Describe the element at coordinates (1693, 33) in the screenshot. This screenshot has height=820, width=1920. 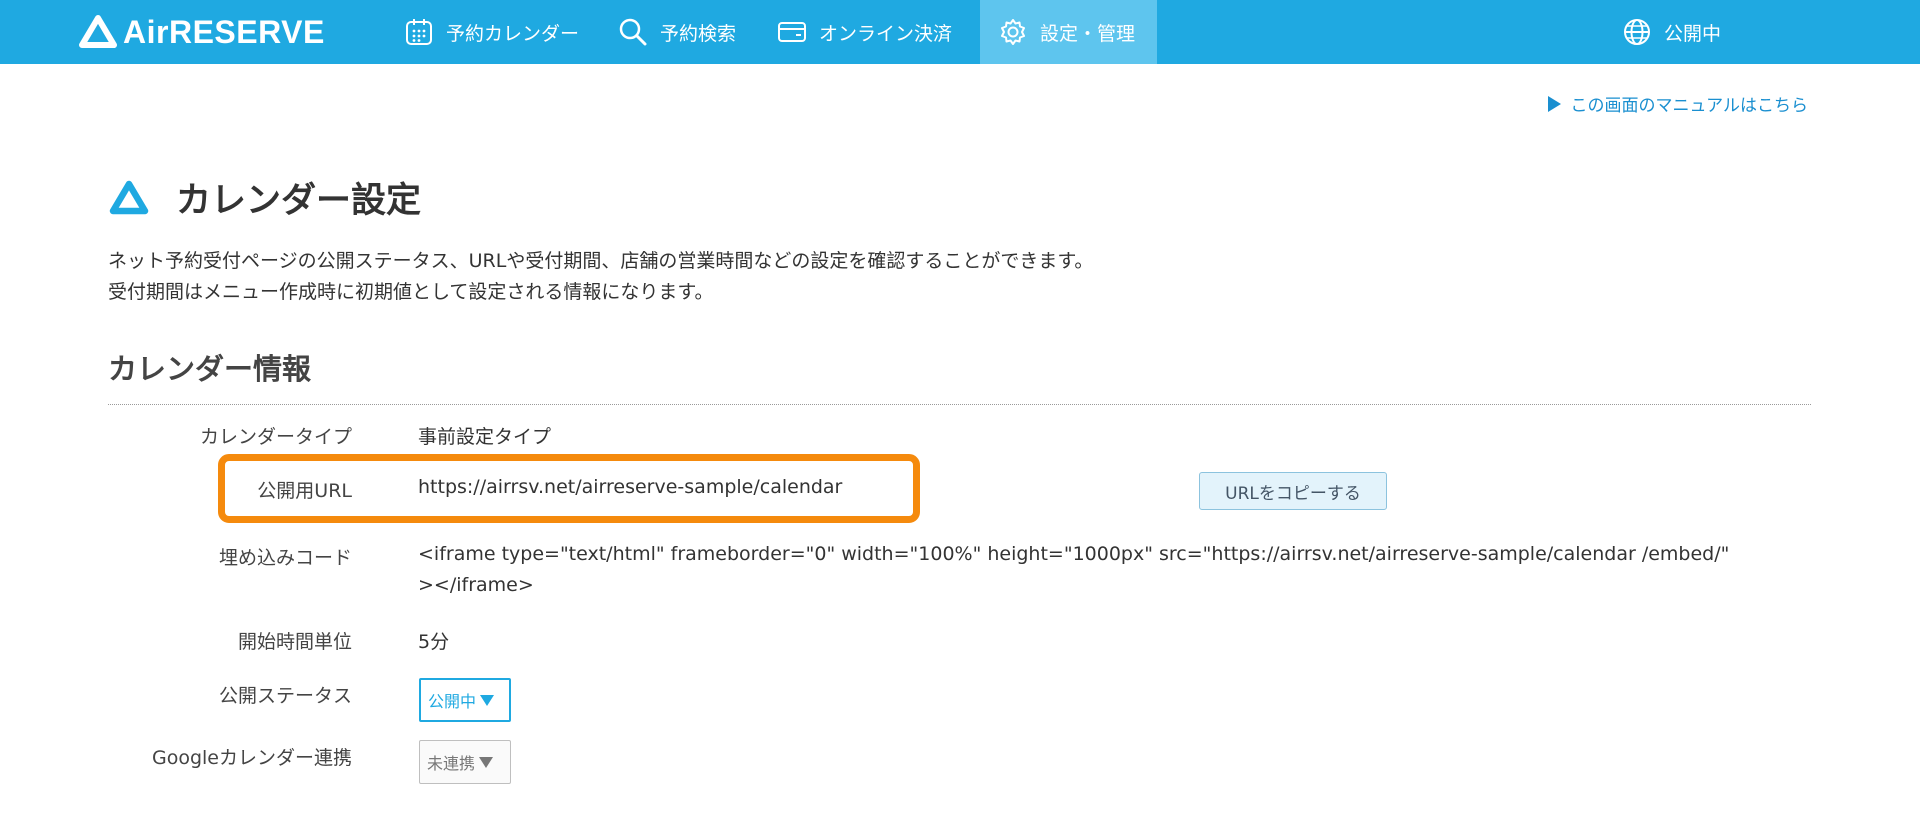
I see `nav-public-status-label: 公開中` at that location.